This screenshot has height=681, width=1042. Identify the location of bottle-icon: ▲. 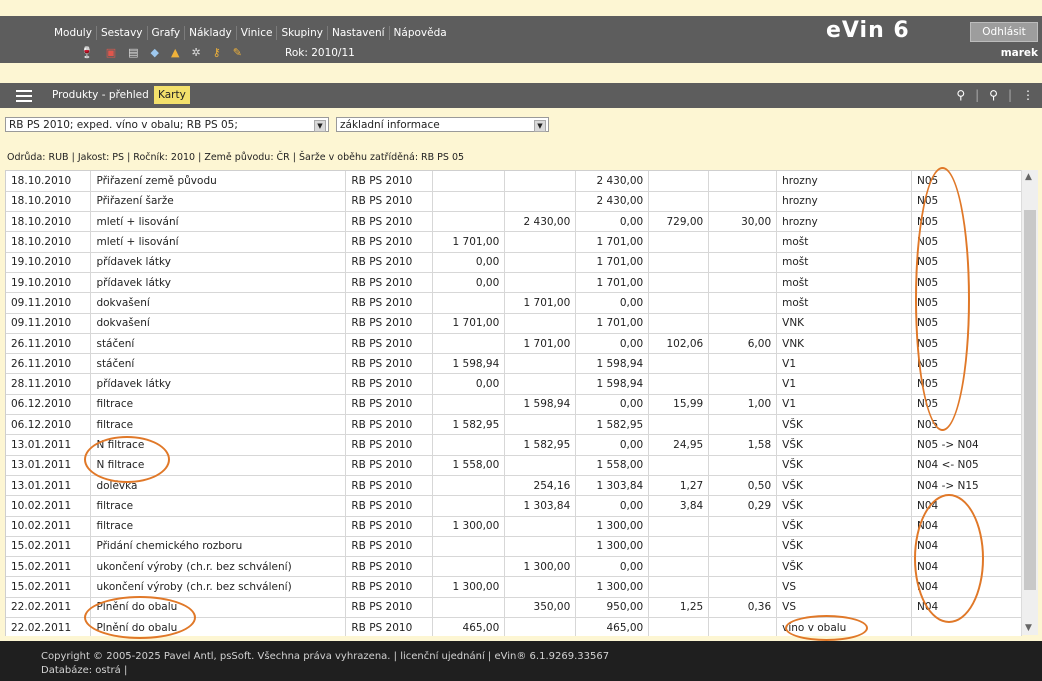
(175, 53).